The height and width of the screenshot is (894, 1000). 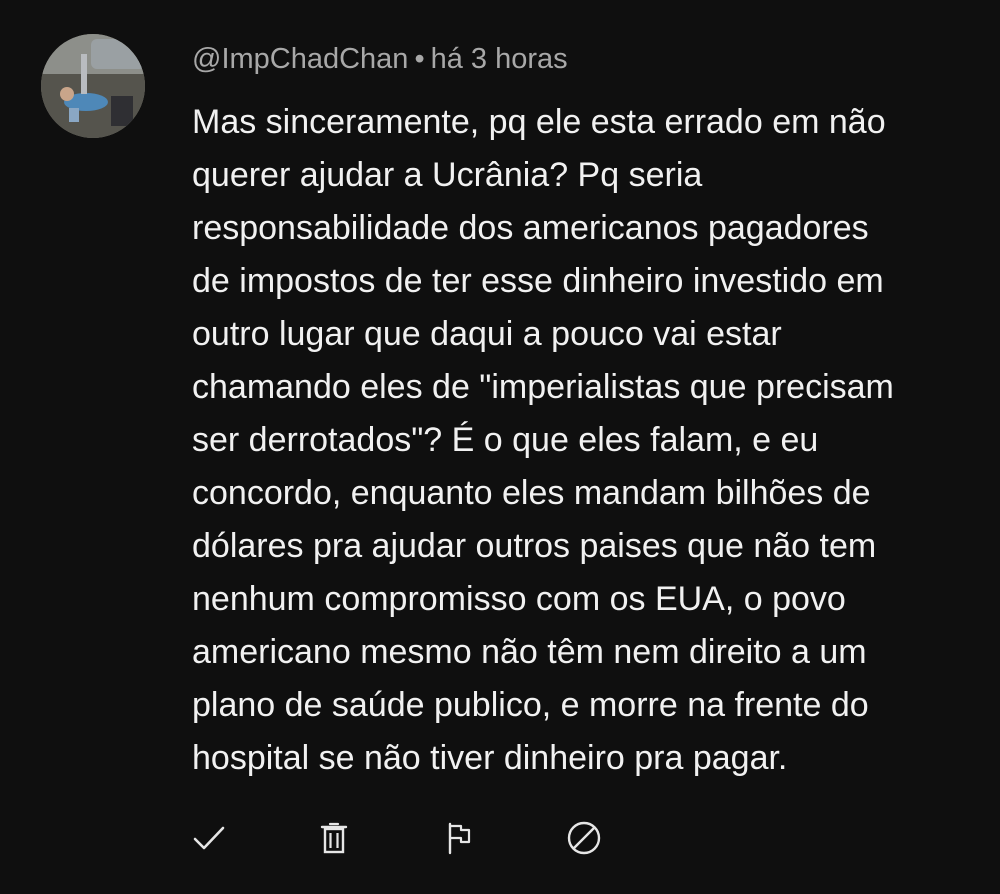 I want to click on check-icon, so click(x=209, y=838).